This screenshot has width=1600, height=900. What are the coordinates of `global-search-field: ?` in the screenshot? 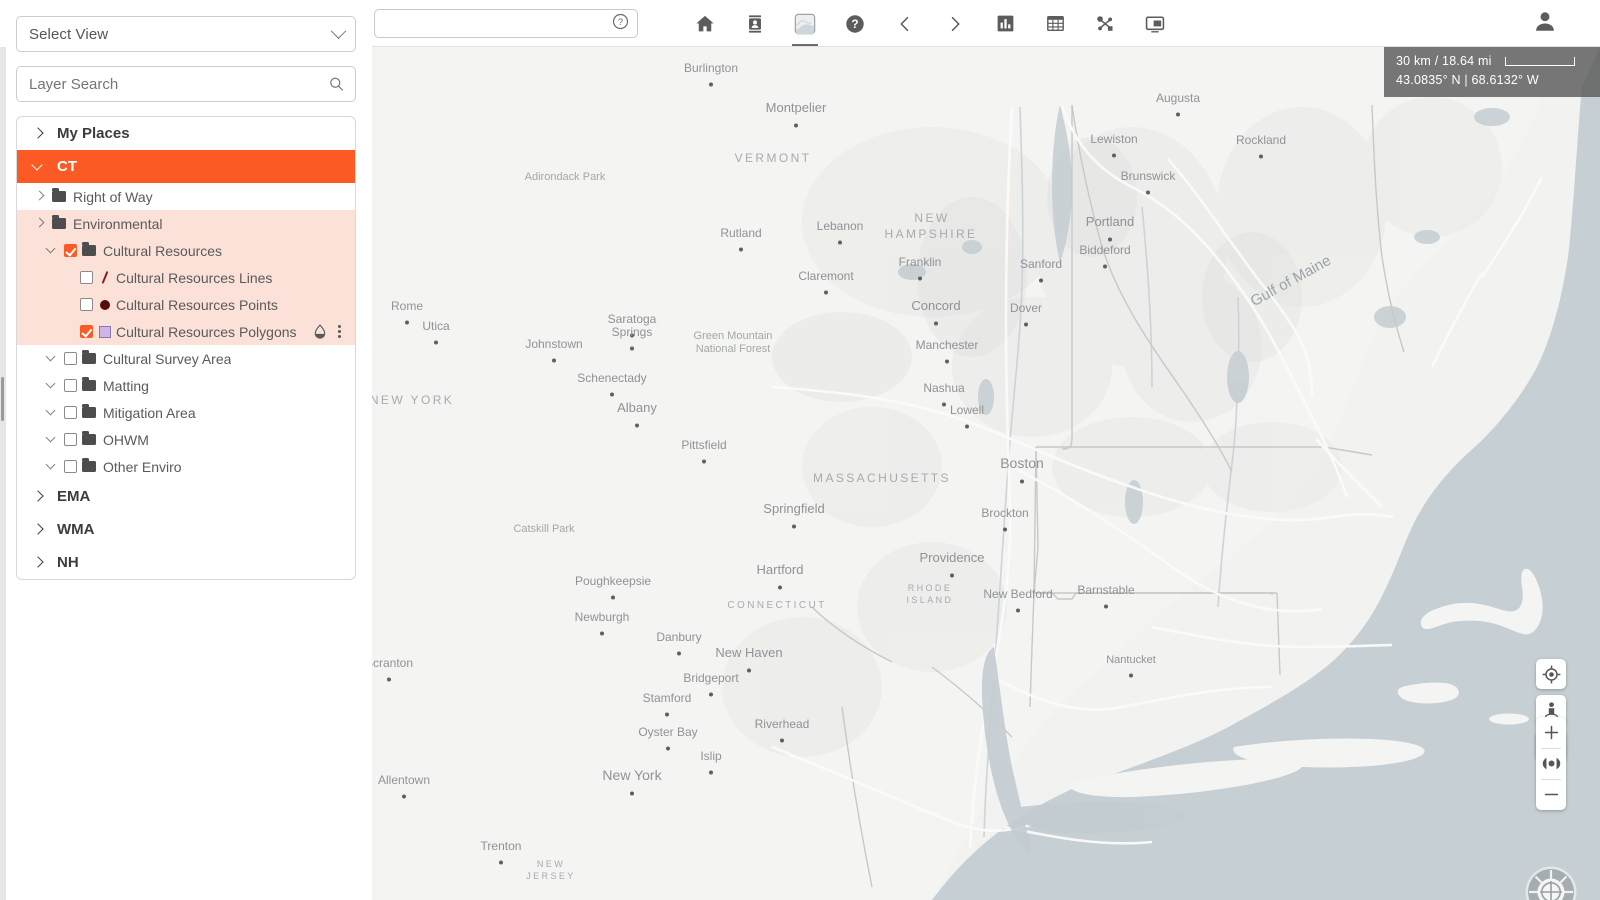 It's located at (506, 23).